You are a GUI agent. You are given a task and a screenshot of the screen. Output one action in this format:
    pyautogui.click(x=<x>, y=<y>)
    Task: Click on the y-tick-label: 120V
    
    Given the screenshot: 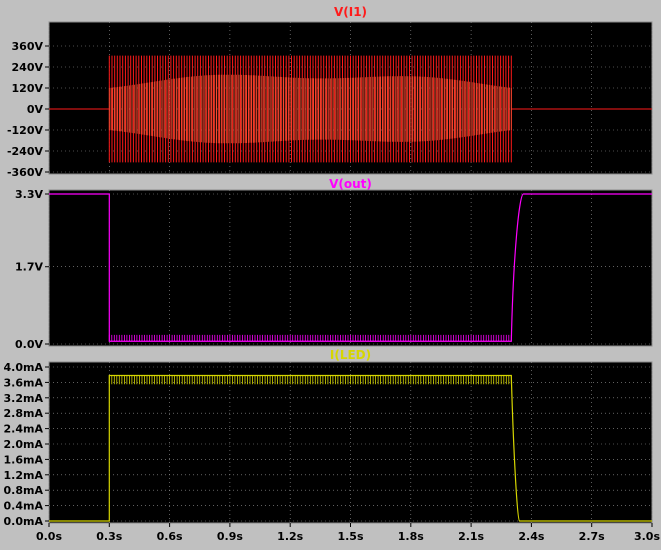 What is the action you would take?
    pyautogui.click(x=28, y=88)
    